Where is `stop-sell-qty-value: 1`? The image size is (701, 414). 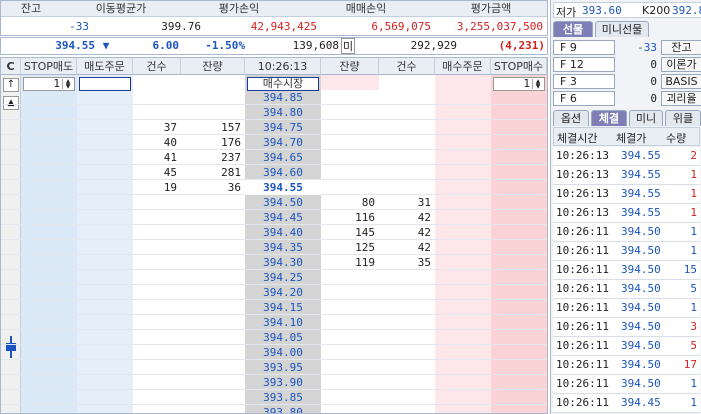 stop-sell-qty-value: 1 is located at coordinates (56, 83).